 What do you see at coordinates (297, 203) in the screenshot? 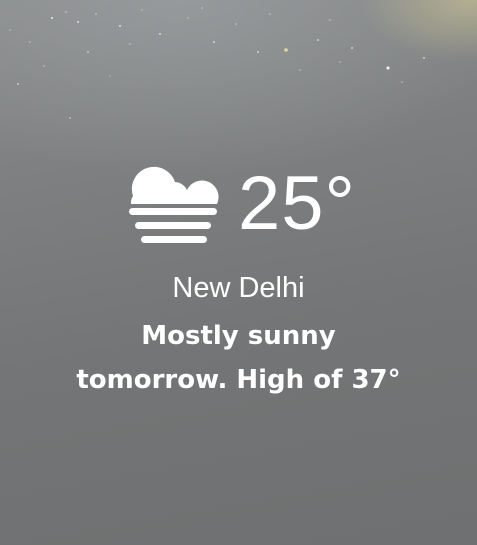
I see `temperature-value: 25°` at bounding box center [297, 203].